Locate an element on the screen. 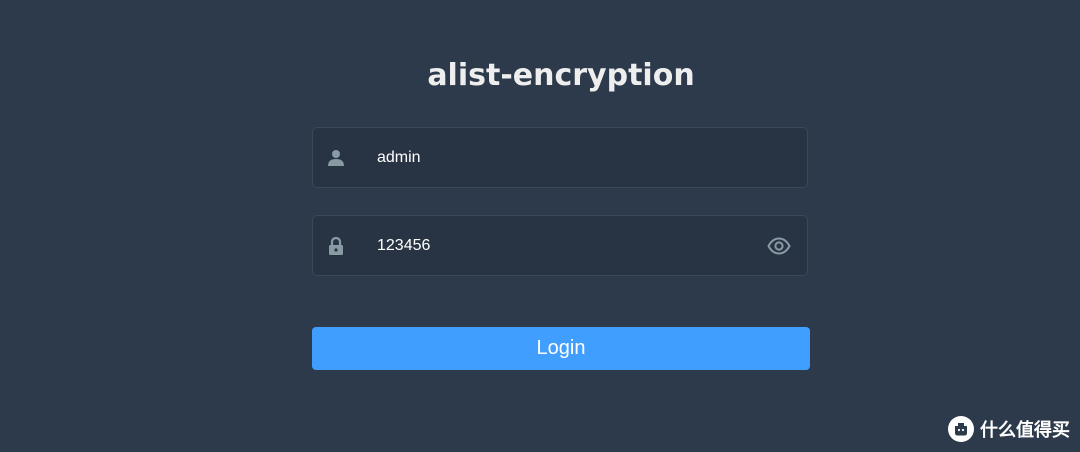 This screenshot has width=1080, height=452. password-field is located at coordinates (560, 245).